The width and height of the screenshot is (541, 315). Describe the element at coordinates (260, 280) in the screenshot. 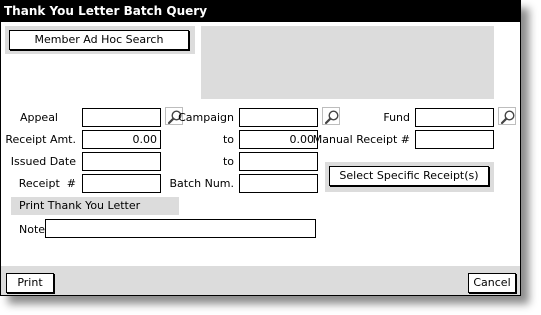

I see `dialog-button-bar` at that location.